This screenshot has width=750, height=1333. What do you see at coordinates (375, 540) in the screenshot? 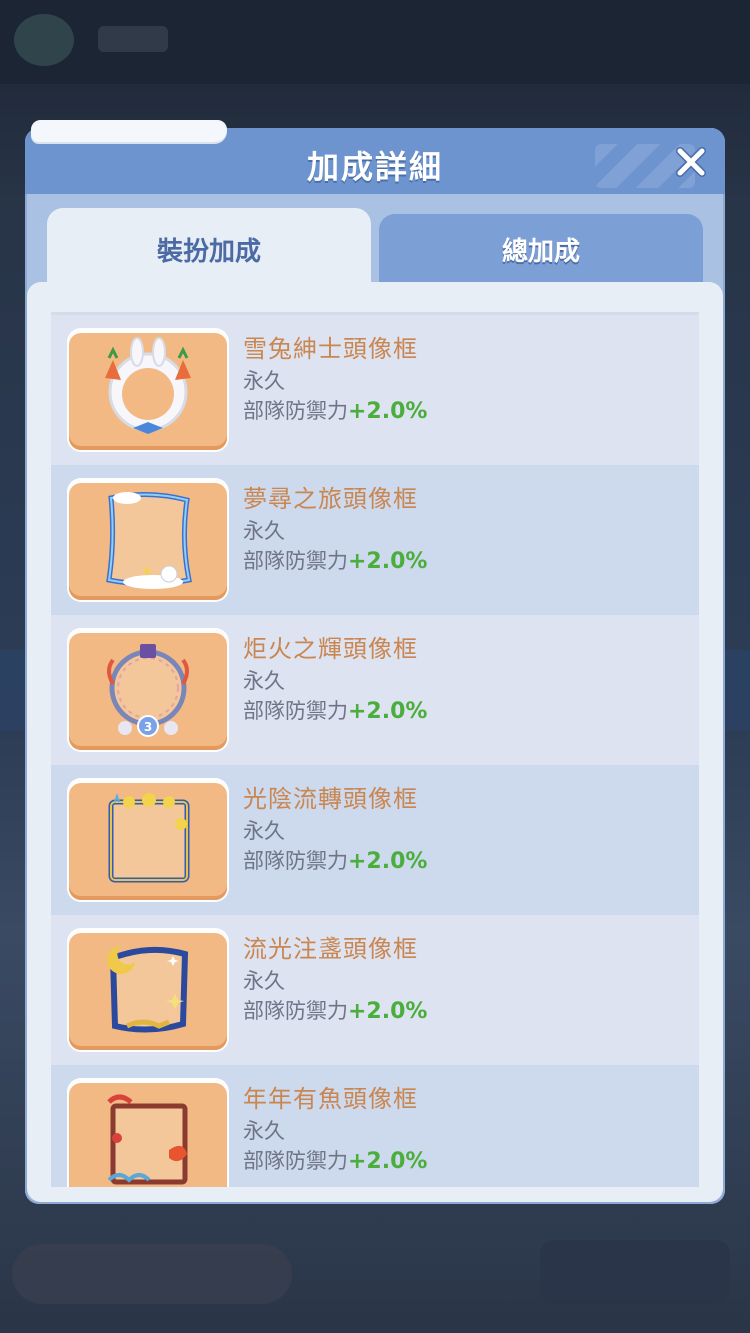
I see `list-item: 夢尋之旅頭像框 永久 部隊防禦力+2.0%` at bounding box center [375, 540].